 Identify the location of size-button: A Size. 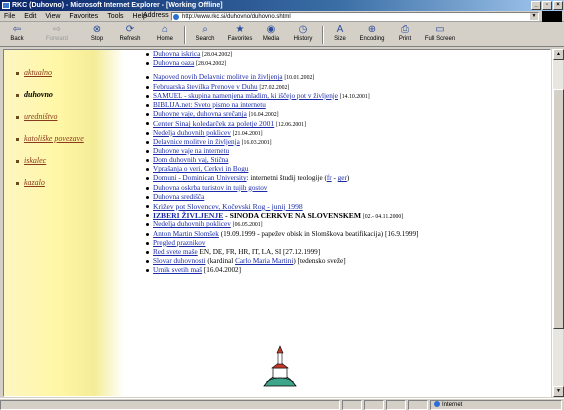
(340, 35).